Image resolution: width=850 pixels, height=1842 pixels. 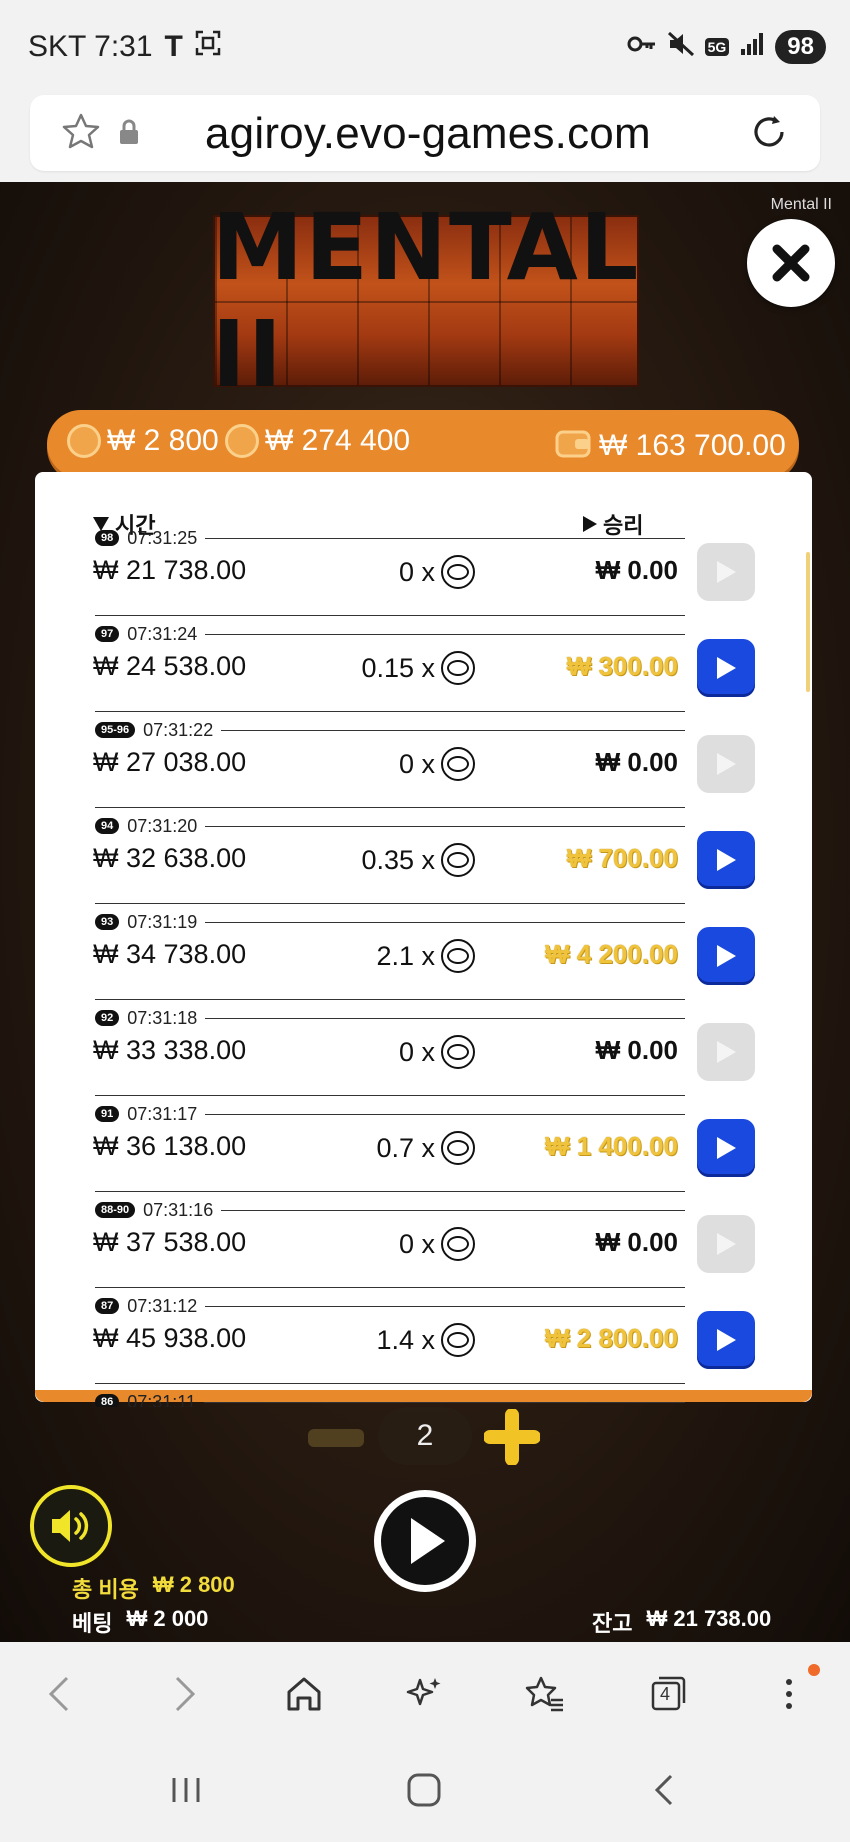 What do you see at coordinates (124, 47) in the screenshot?
I see `status-left: SKT 7:31 T` at bounding box center [124, 47].